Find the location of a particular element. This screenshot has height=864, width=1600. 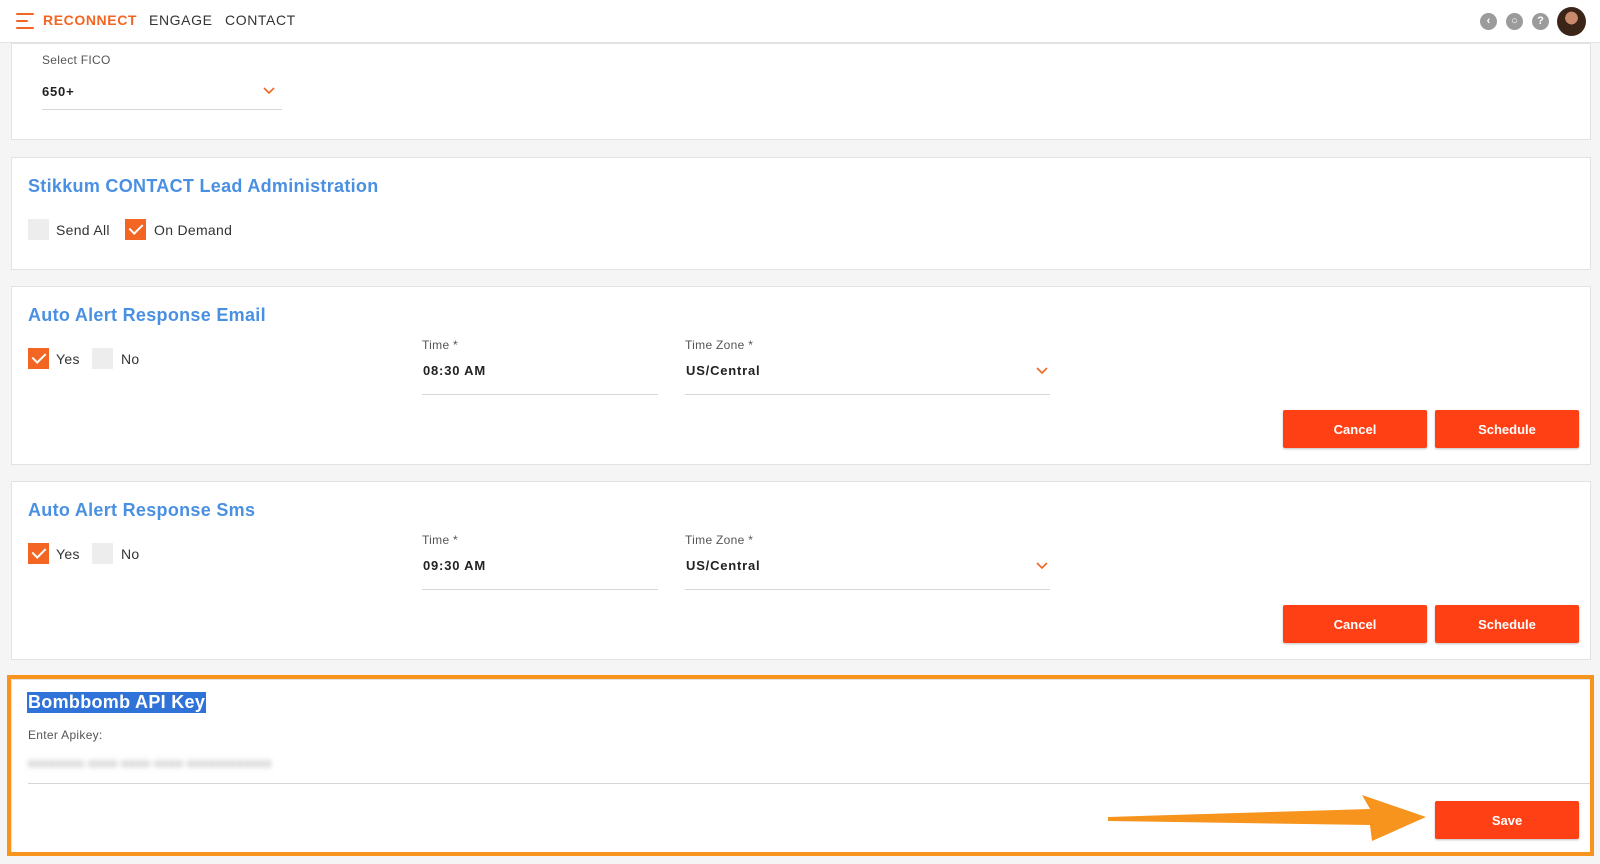

hamburger-menu-icon is located at coordinates (25, 21).